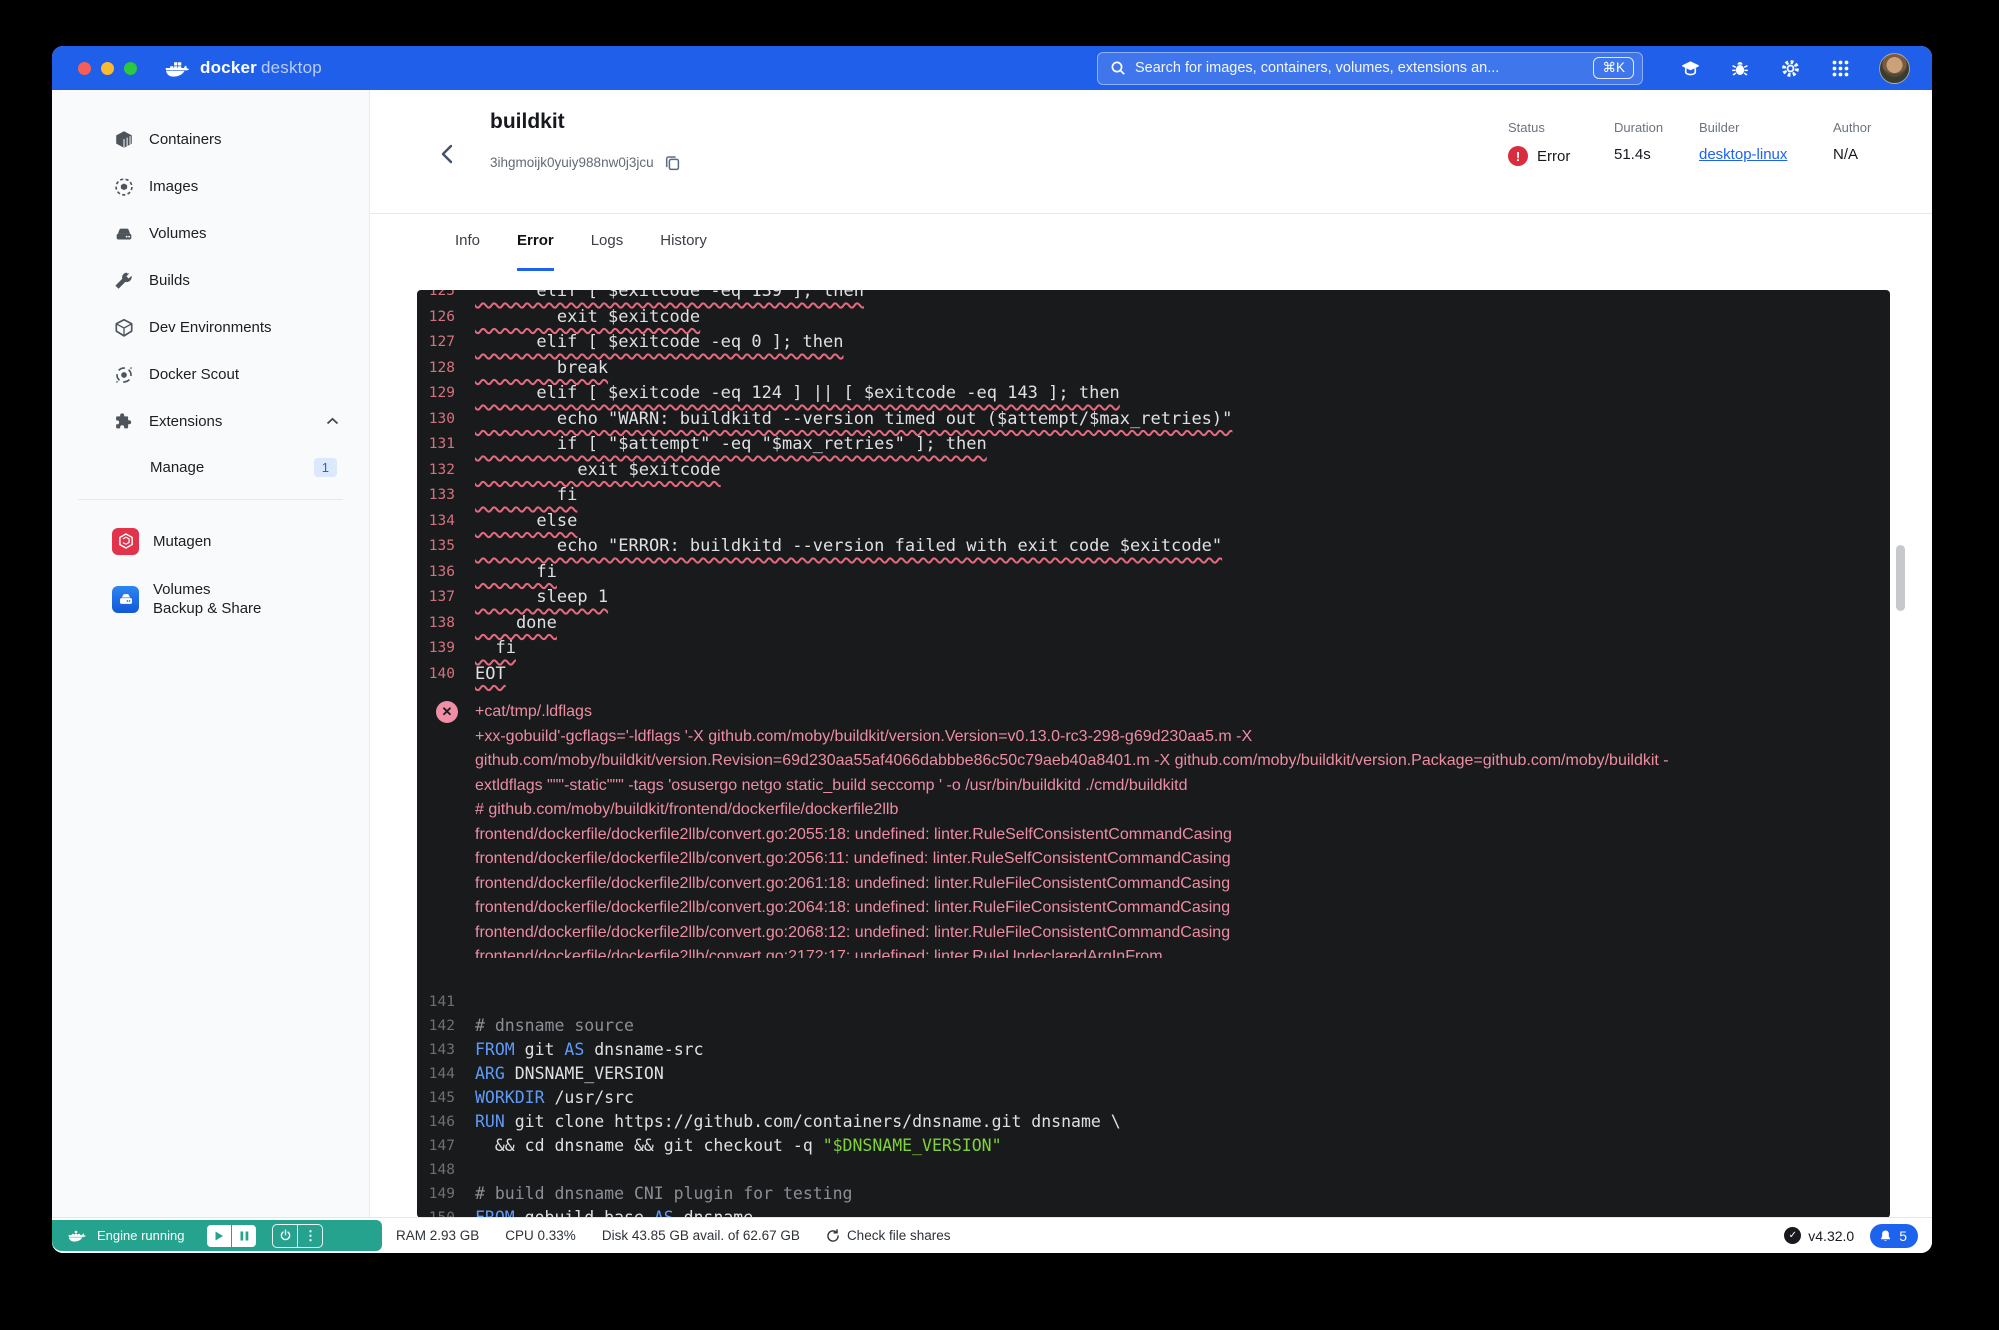 Image resolution: width=1999 pixels, height=1330 pixels. I want to click on code-line: 140 EOT, so click(1153, 675).